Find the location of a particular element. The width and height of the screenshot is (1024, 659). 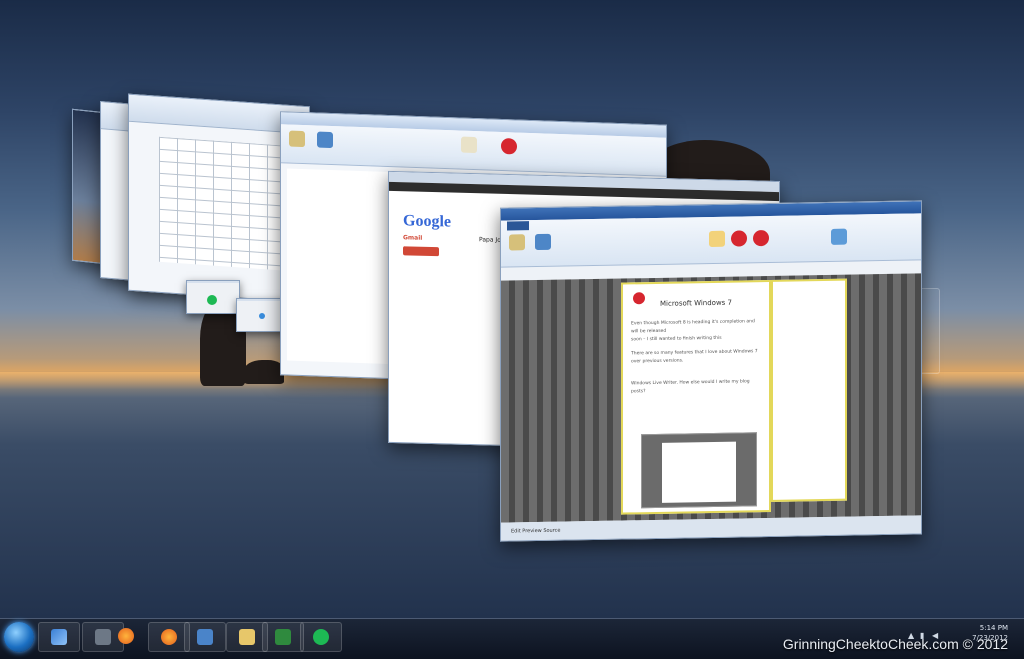

heading2-icon is located at coordinates (761, 238).